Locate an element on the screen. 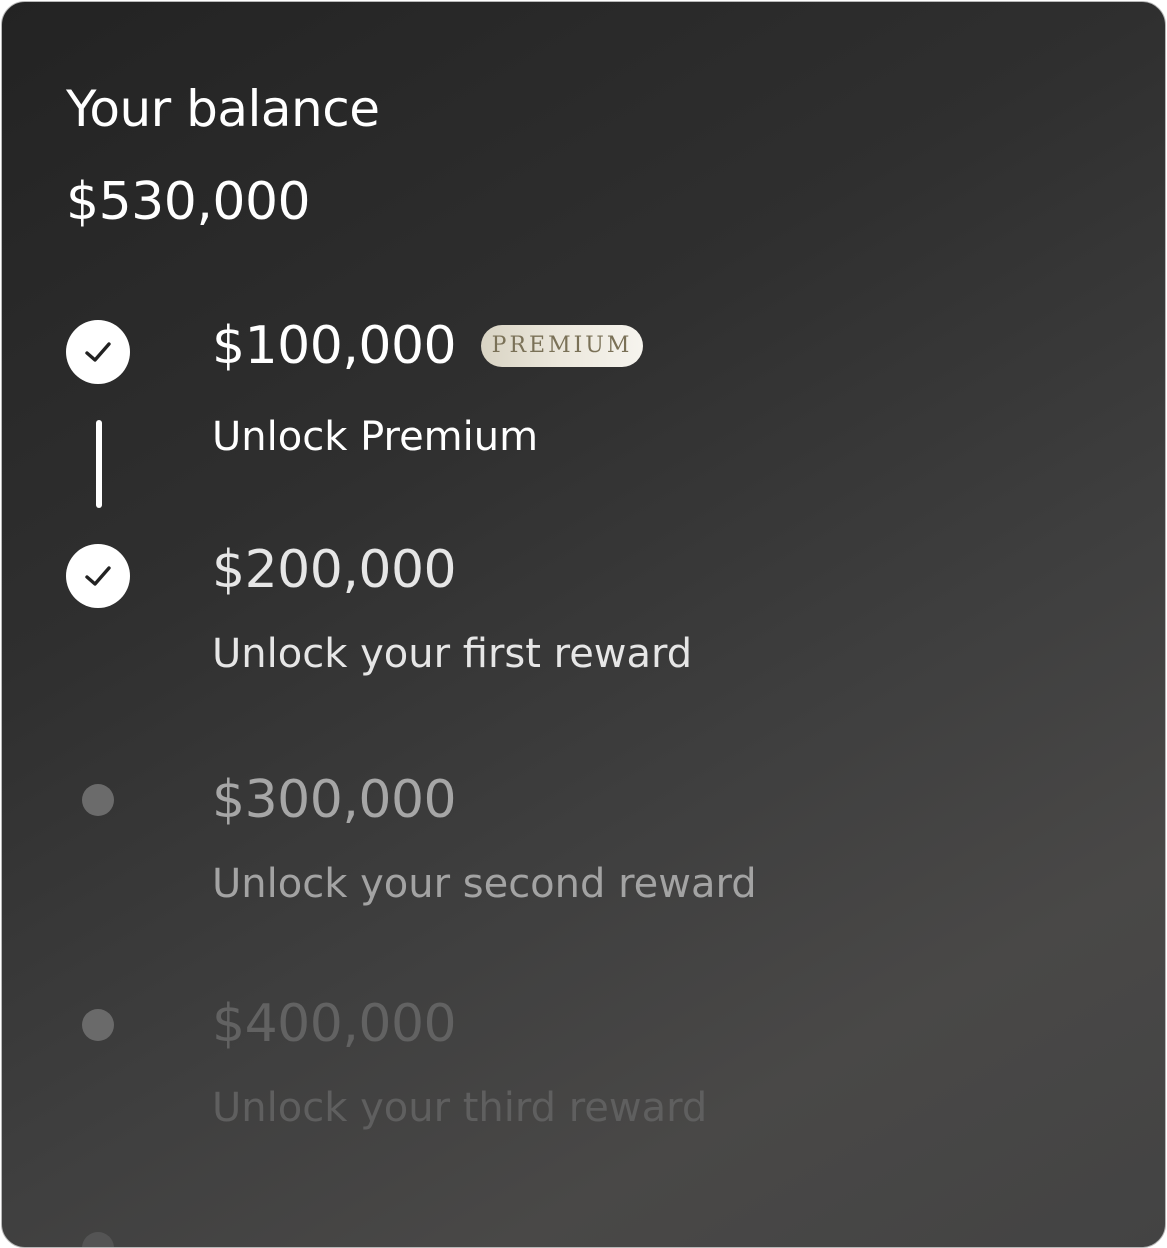  milestone-amount: $300,000 is located at coordinates (334, 800).